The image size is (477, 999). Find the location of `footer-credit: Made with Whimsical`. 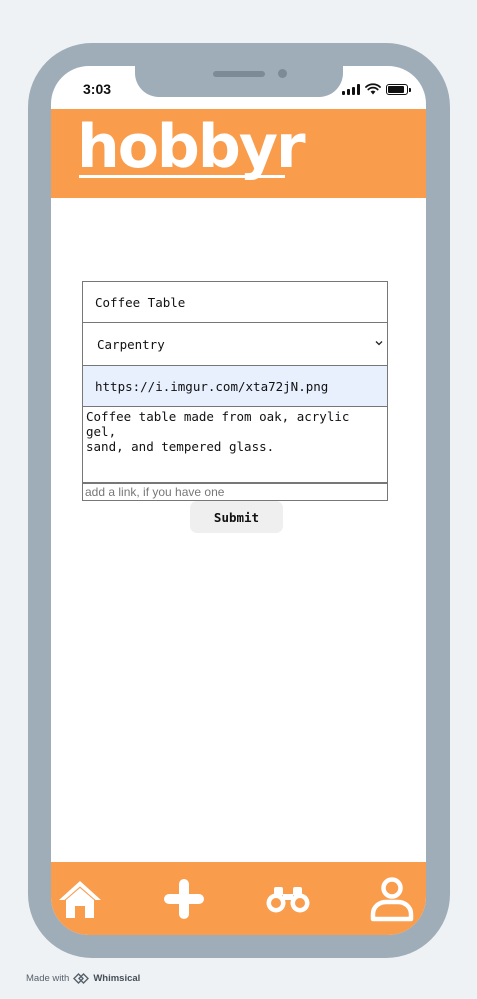

footer-credit: Made with Whimsical is located at coordinates (83, 978).